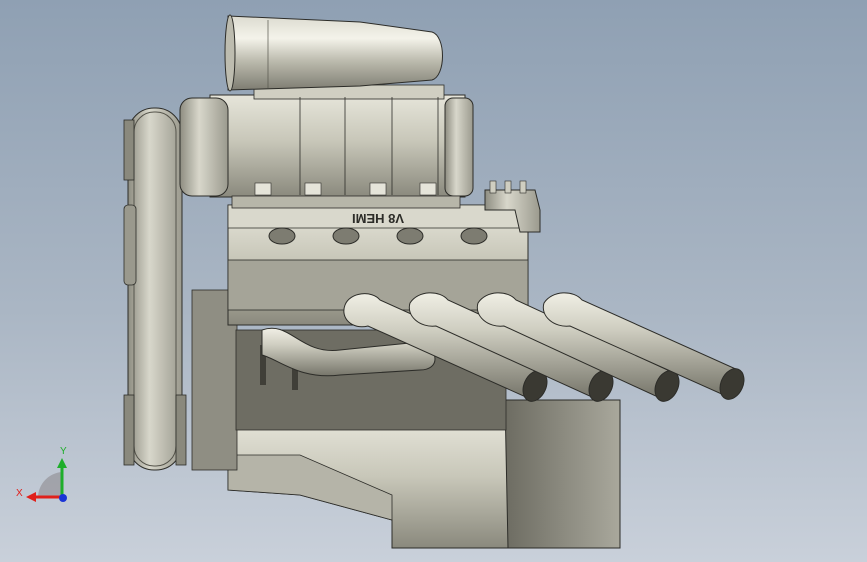  What do you see at coordinates (155, 289) in the screenshot?
I see `front-belt-drive` at bounding box center [155, 289].